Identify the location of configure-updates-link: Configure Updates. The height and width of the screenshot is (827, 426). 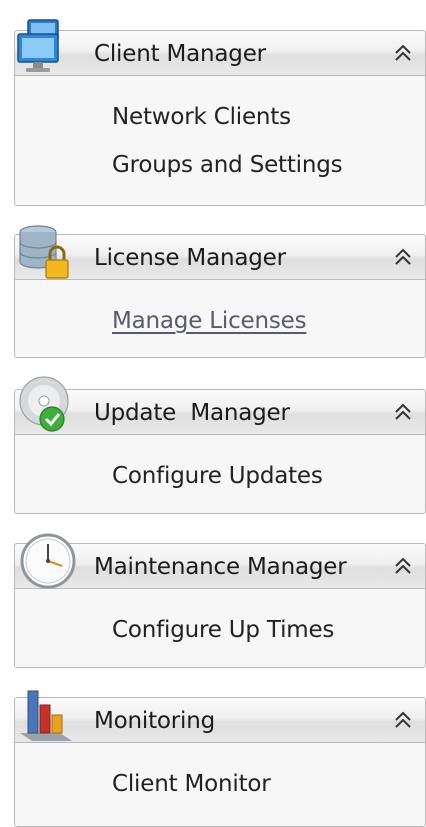
(217, 476).